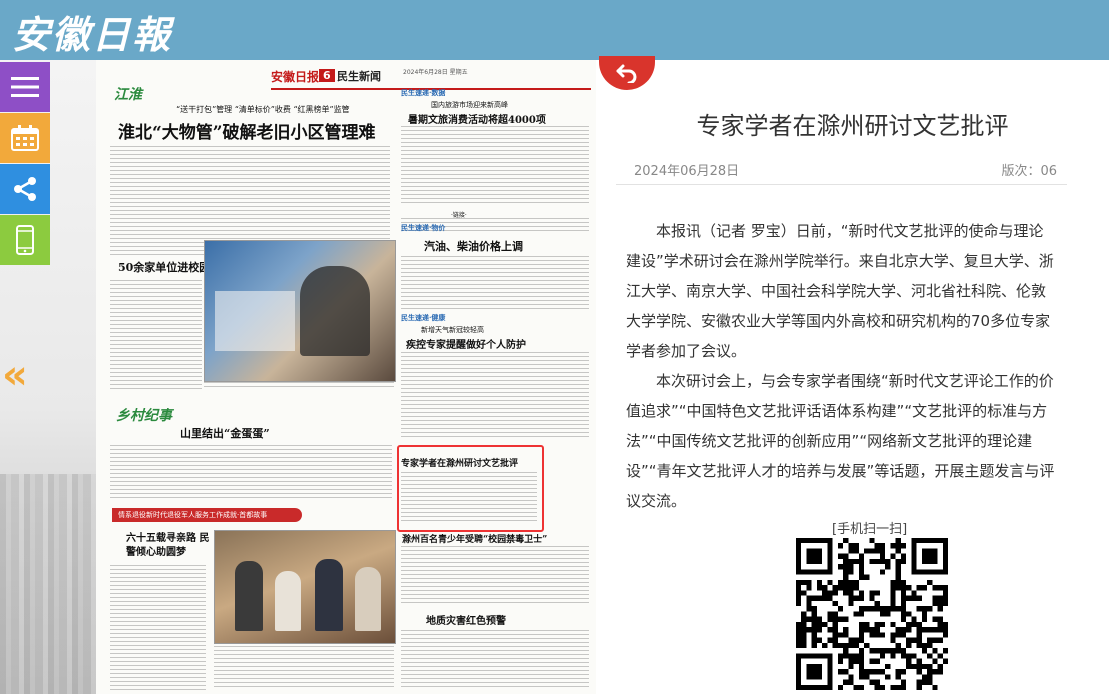 This screenshot has width=1109, height=694. What do you see at coordinates (225, 433) in the screenshot?
I see `left-mid-headline-2: 山里结出“金蛋蛋”` at bounding box center [225, 433].